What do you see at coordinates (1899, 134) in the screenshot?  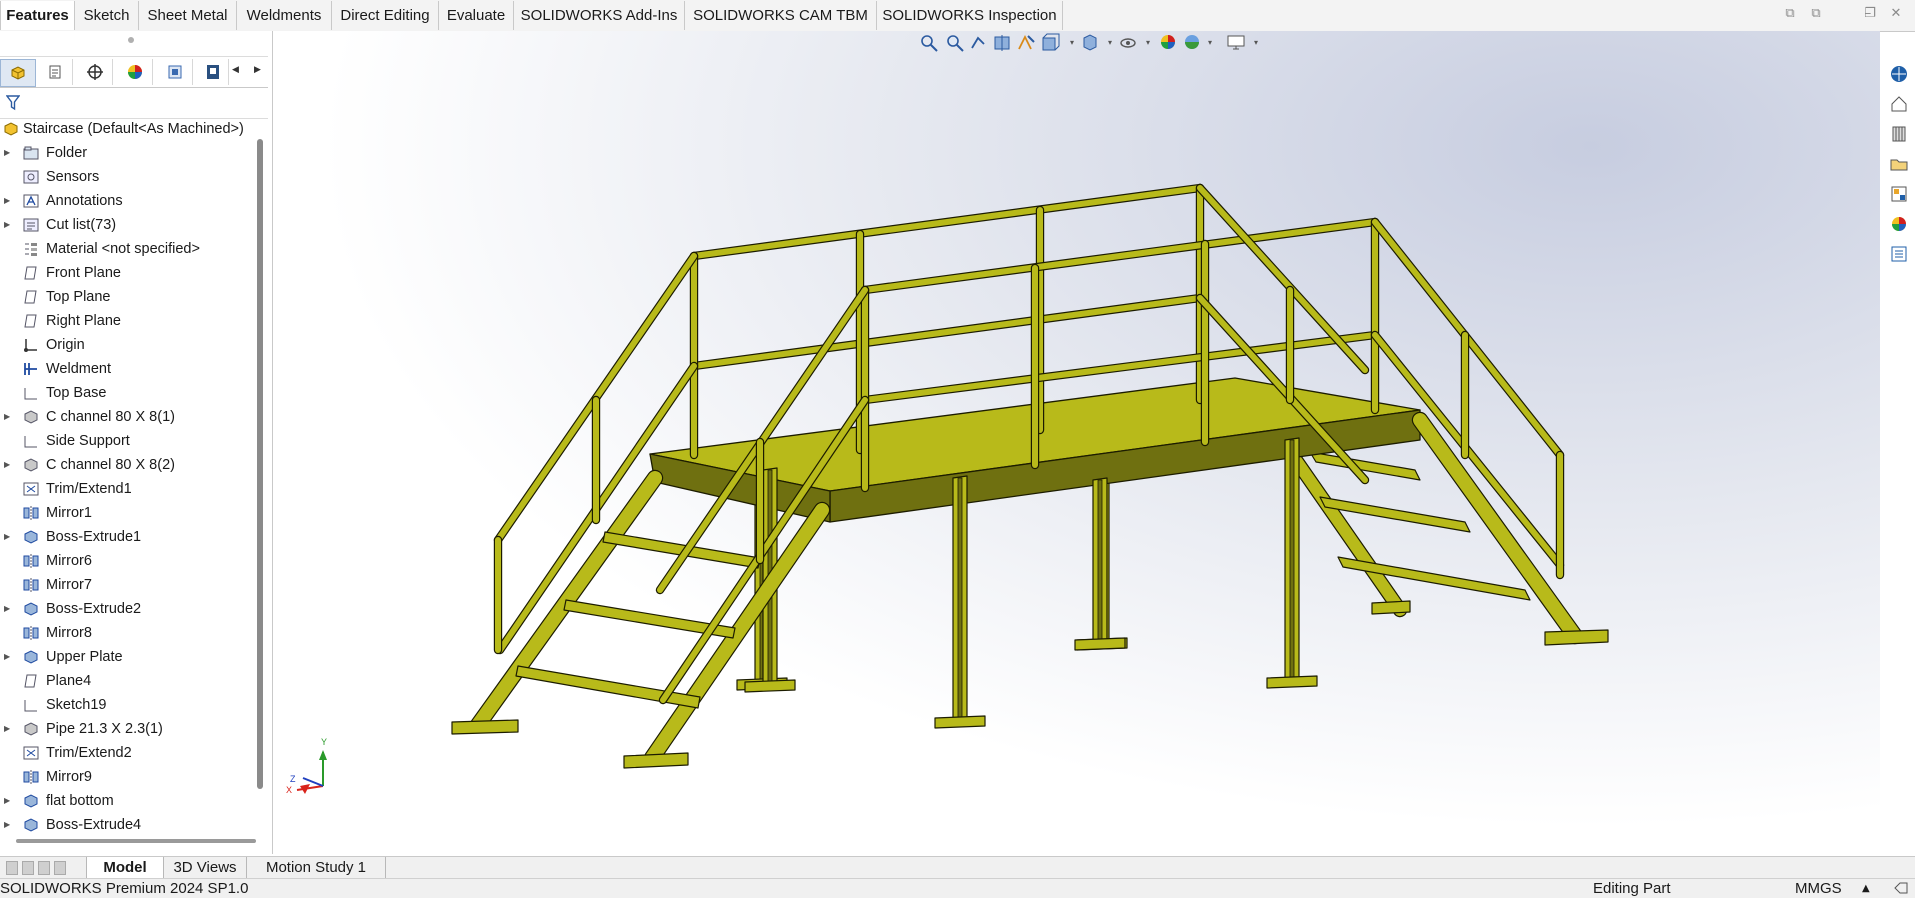 I see `design-library-icon` at bounding box center [1899, 134].